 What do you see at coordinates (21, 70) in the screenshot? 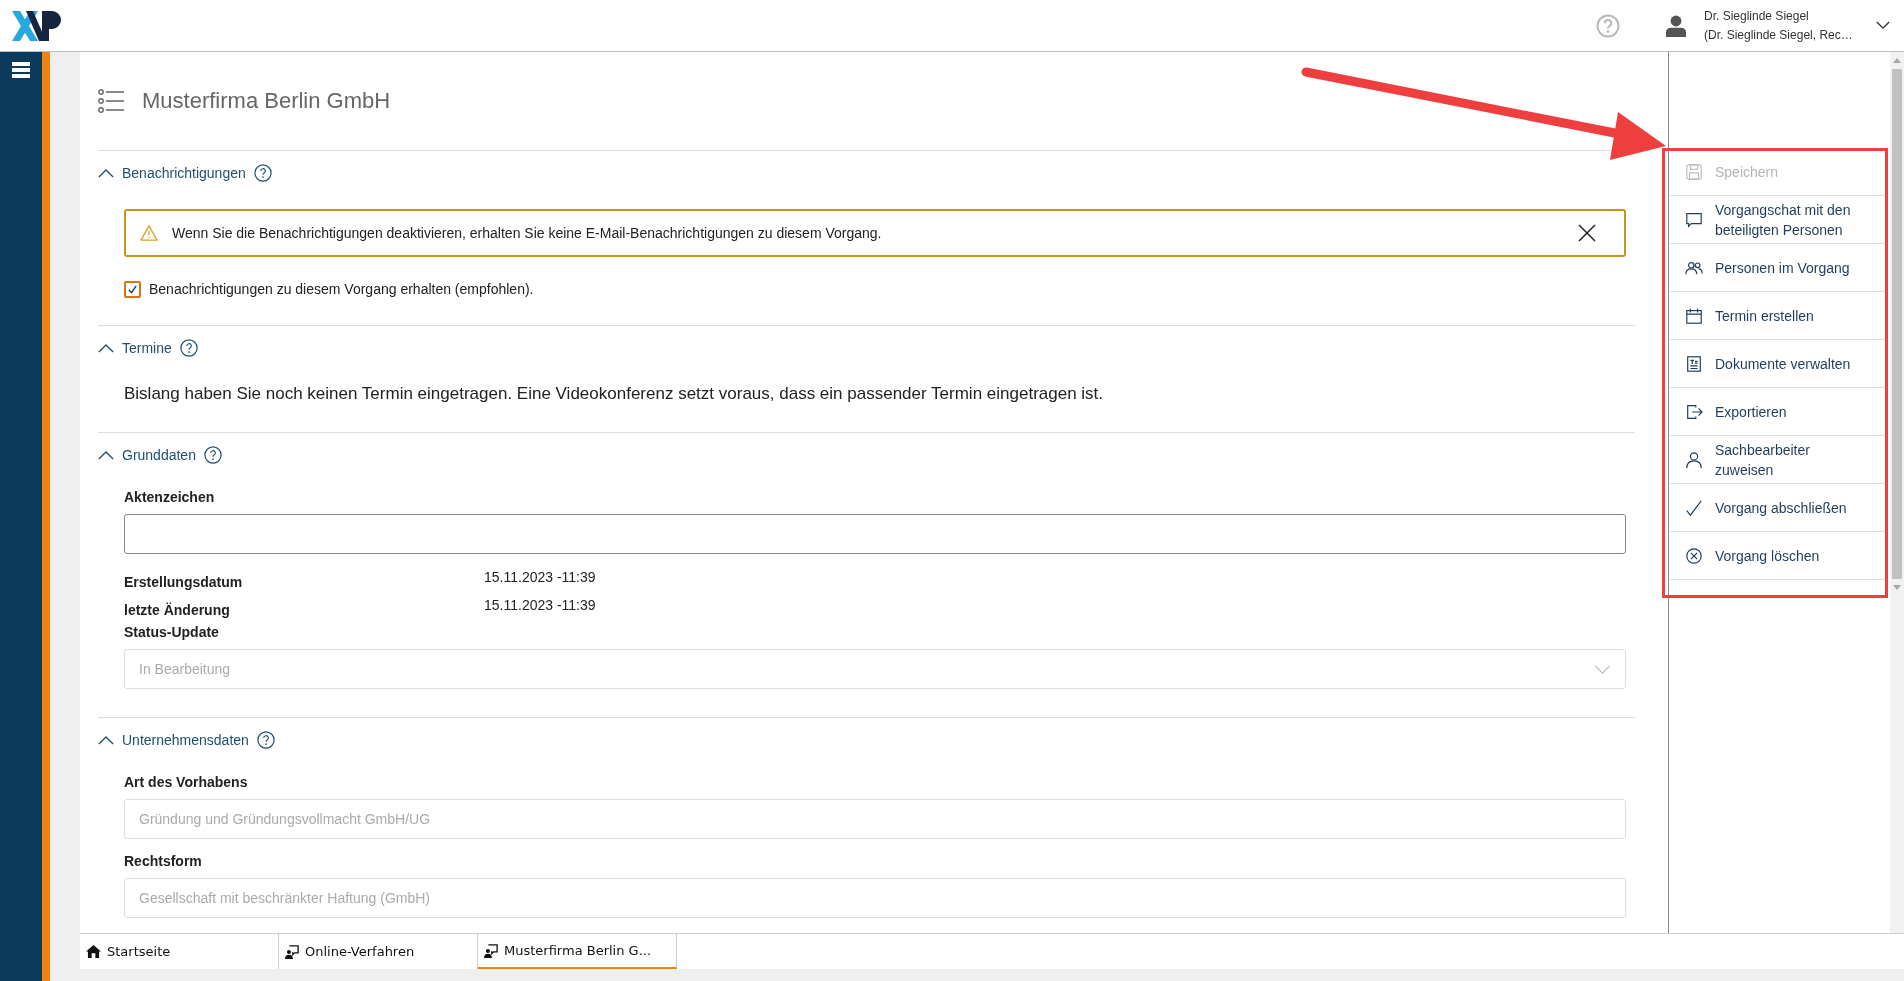
I see `menu-icon` at bounding box center [21, 70].